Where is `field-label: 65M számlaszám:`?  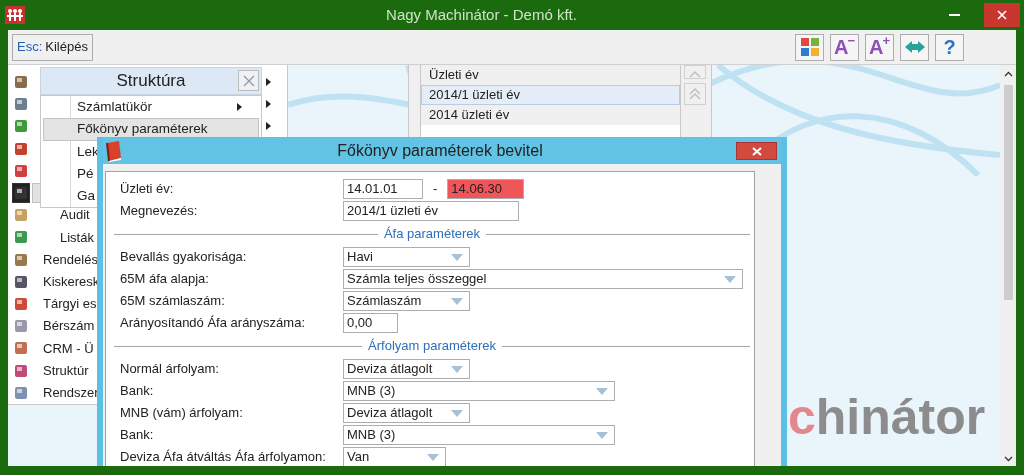
field-label: 65M számlaszám: is located at coordinates (173, 301).